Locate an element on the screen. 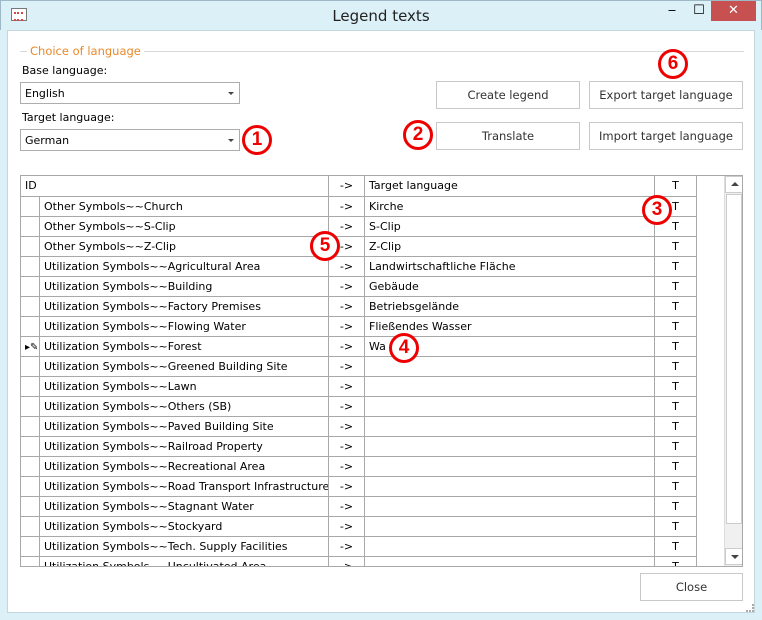 This screenshot has width=762, height=620. minimize-button: ‒ is located at coordinates (672, 11).